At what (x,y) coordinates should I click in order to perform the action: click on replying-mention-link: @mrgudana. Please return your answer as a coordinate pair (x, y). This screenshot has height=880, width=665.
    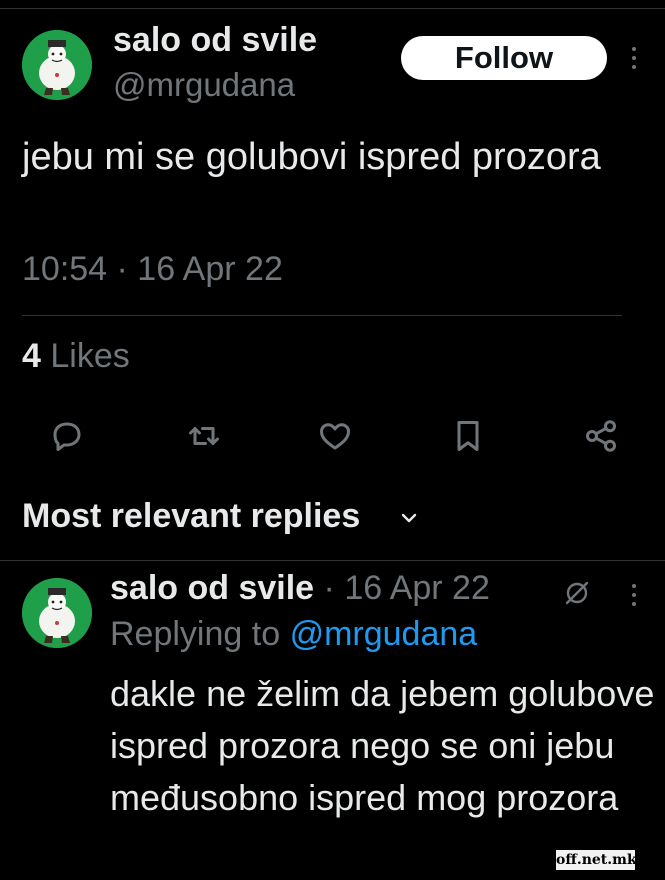
    Looking at the image, I should click on (384, 634).